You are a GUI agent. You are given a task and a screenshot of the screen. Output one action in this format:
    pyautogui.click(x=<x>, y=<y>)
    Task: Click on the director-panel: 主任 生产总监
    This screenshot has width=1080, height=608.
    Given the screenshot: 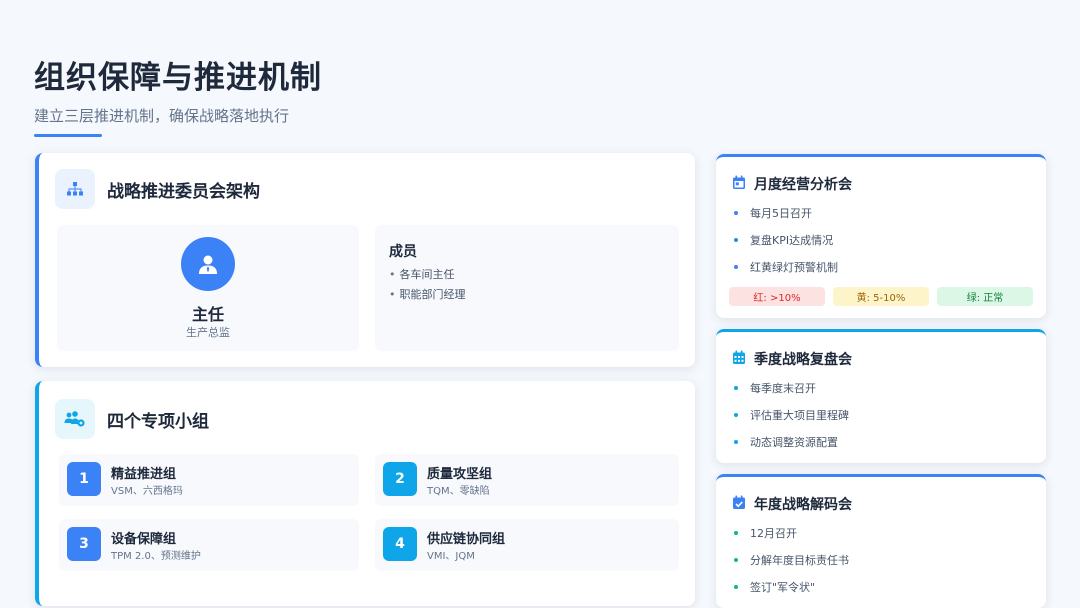 What is the action you would take?
    pyautogui.click(x=208, y=288)
    